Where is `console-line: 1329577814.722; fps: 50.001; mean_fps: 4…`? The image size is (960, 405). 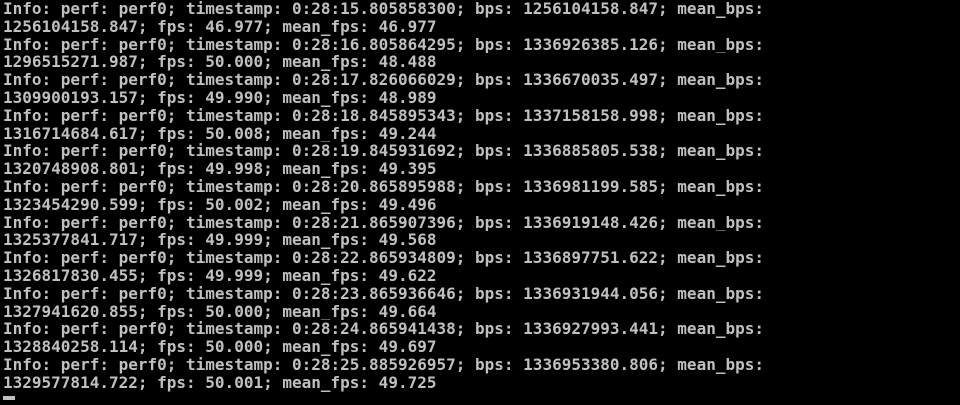 console-line: 1329577814.722; fps: 50.001; mean_fps: 4… is located at coordinates (220, 382).